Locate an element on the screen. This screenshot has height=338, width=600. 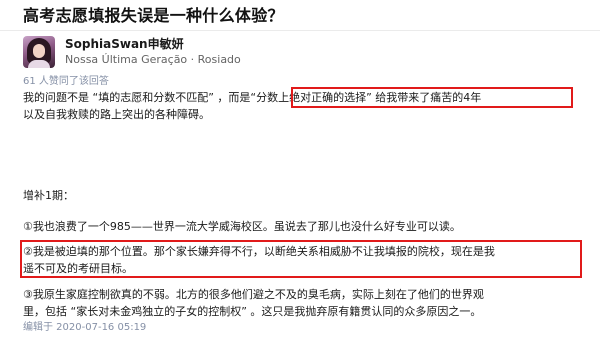
supplement-heading: 增补1期： is located at coordinates (48, 195).